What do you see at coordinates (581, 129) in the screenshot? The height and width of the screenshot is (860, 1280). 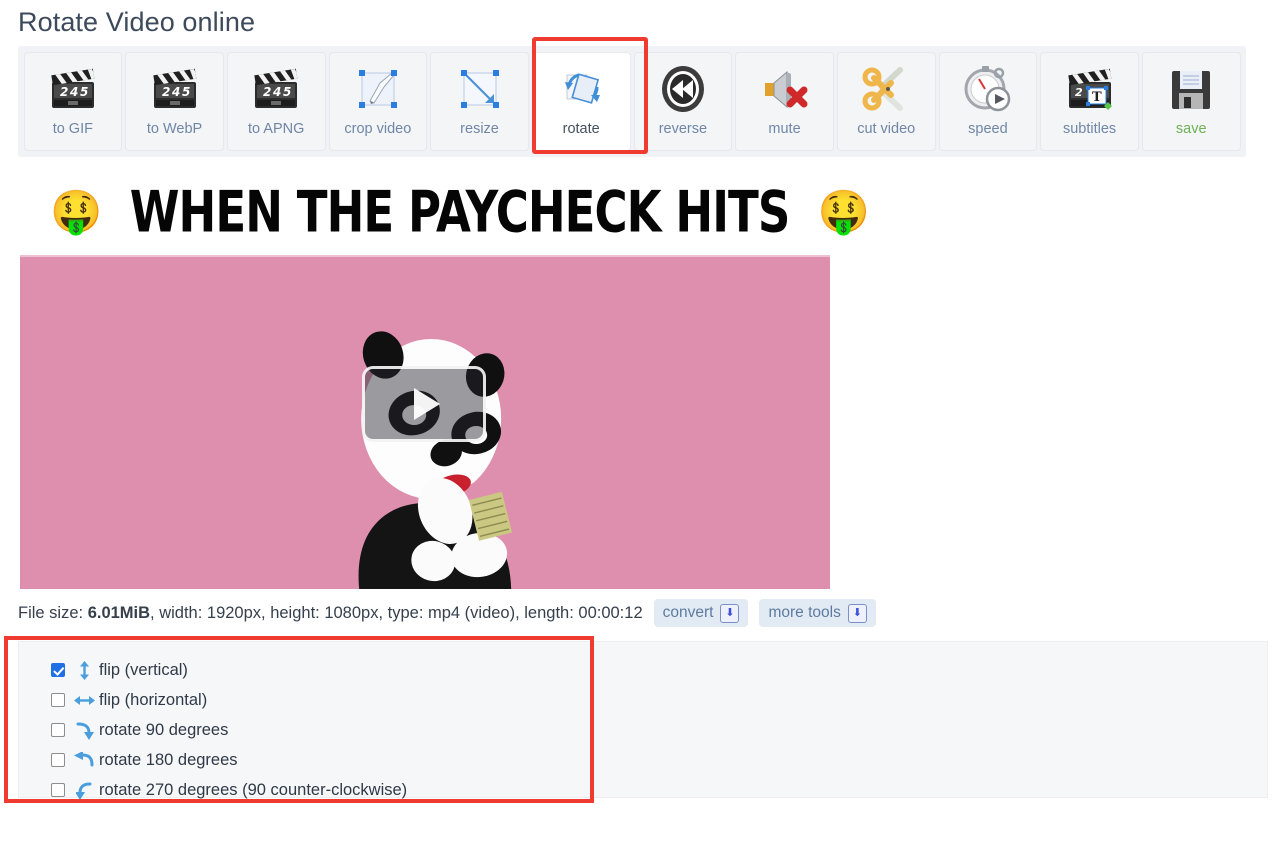 I see `tool-label: rotate` at bounding box center [581, 129].